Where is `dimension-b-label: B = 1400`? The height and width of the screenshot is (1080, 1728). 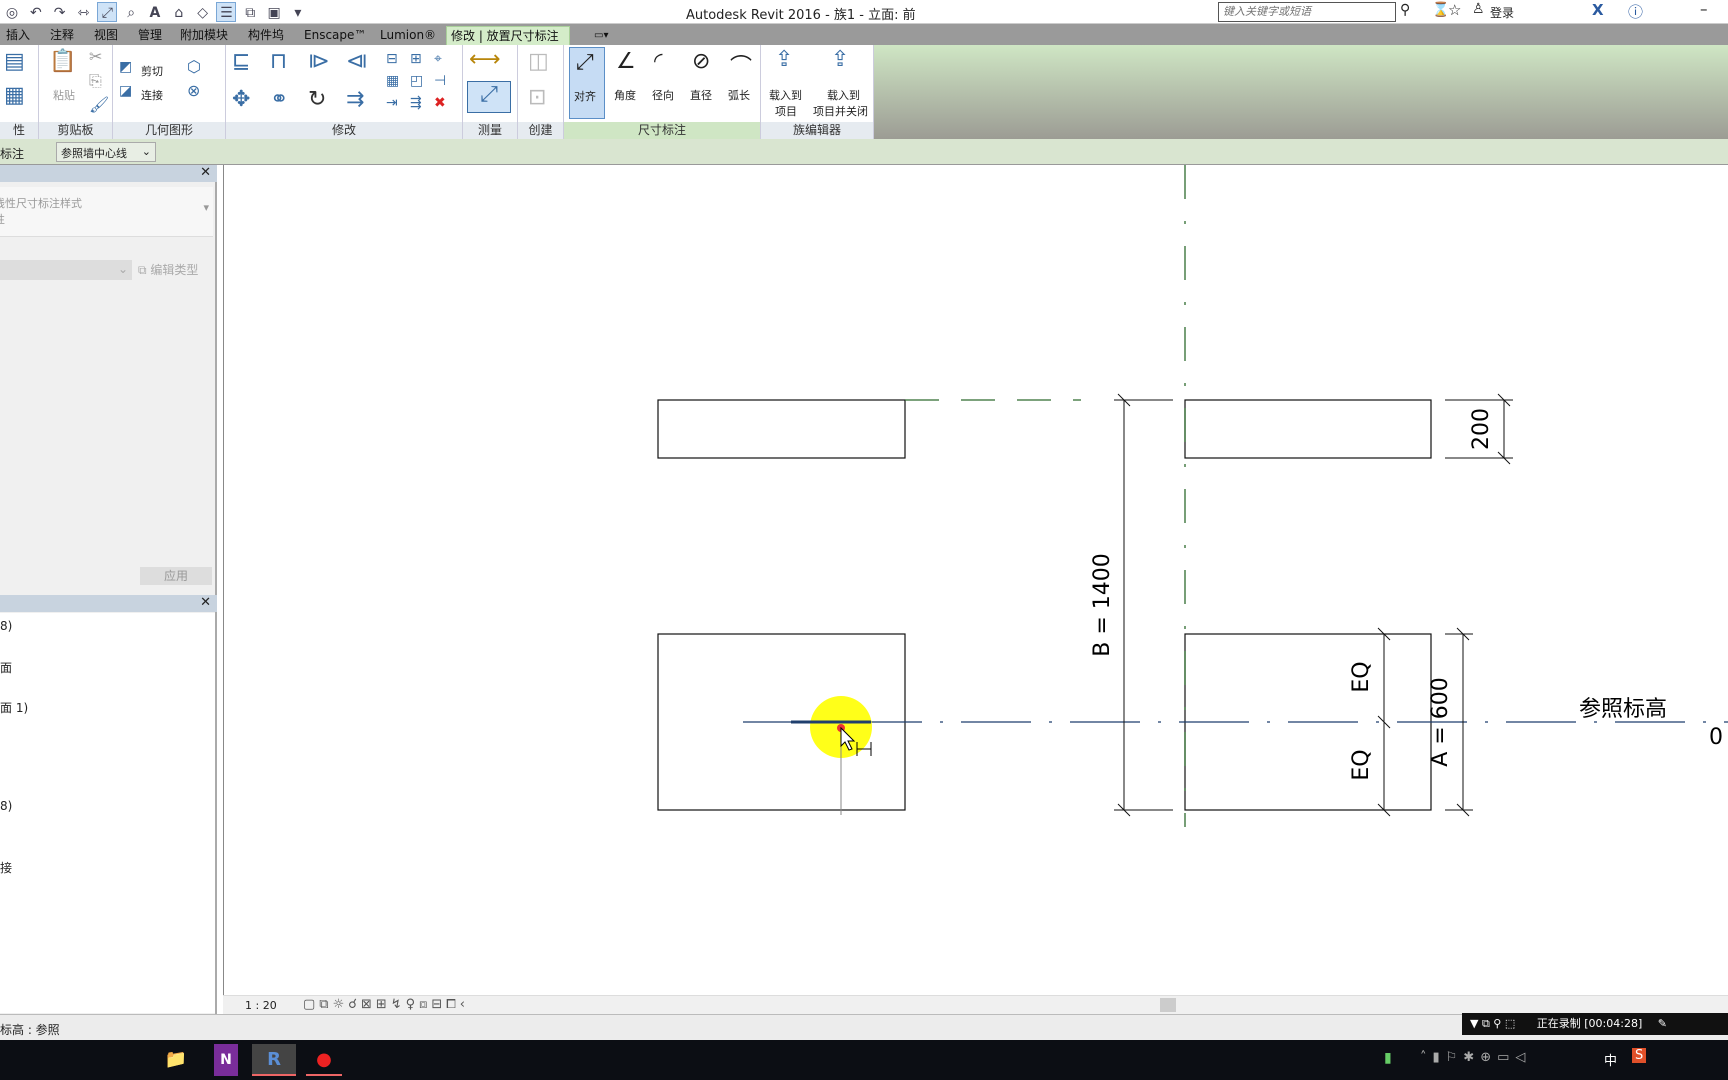
dimension-b-label: B = 1400 is located at coordinates (1102, 605).